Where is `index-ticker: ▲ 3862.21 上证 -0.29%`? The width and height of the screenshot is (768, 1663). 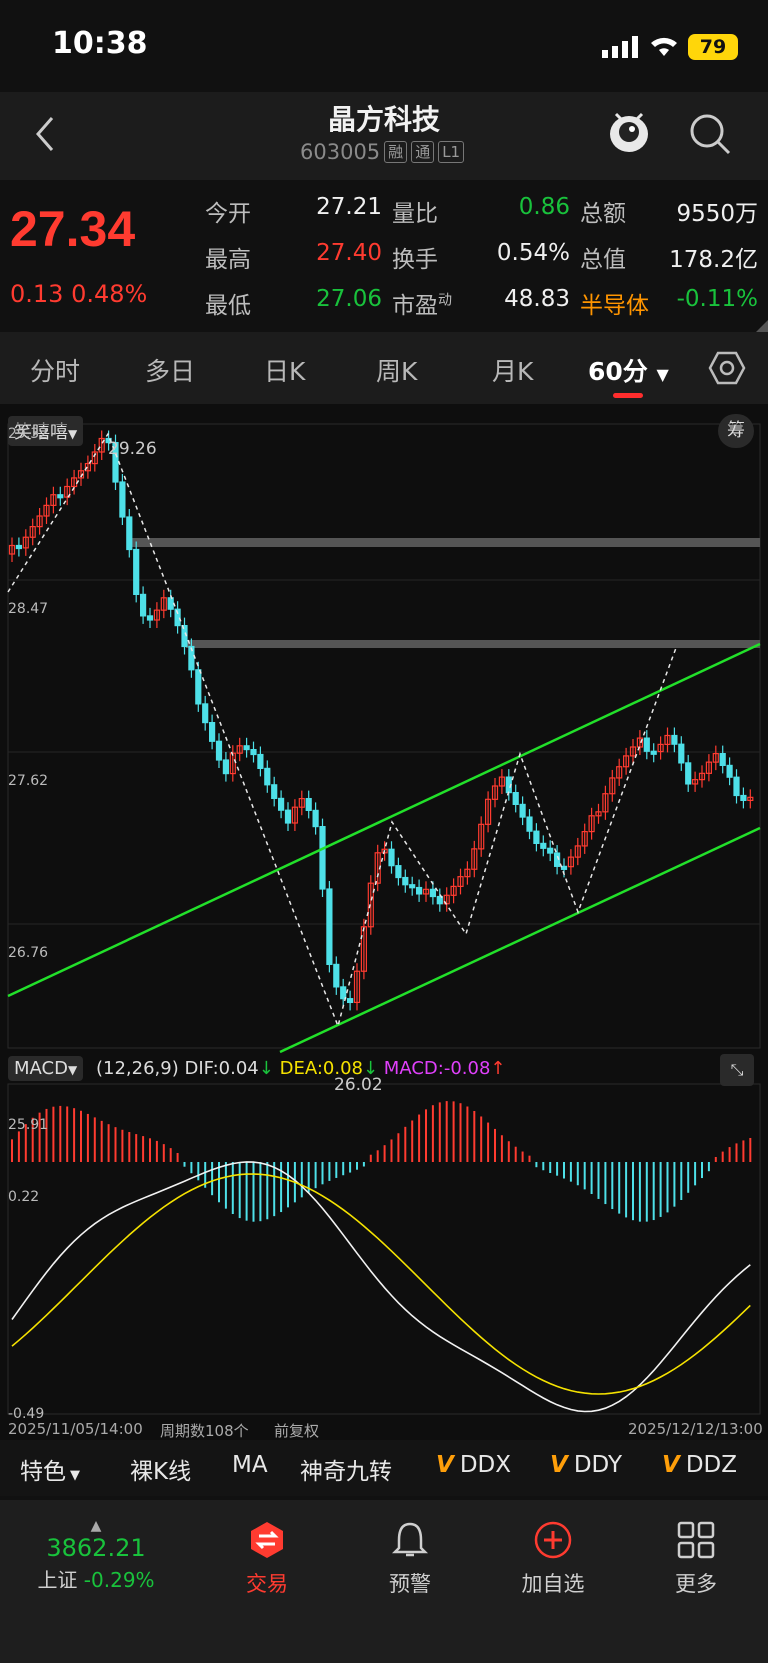
index-ticker: ▲ 3862.21 上证 -0.29% is located at coordinates (96, 1555).